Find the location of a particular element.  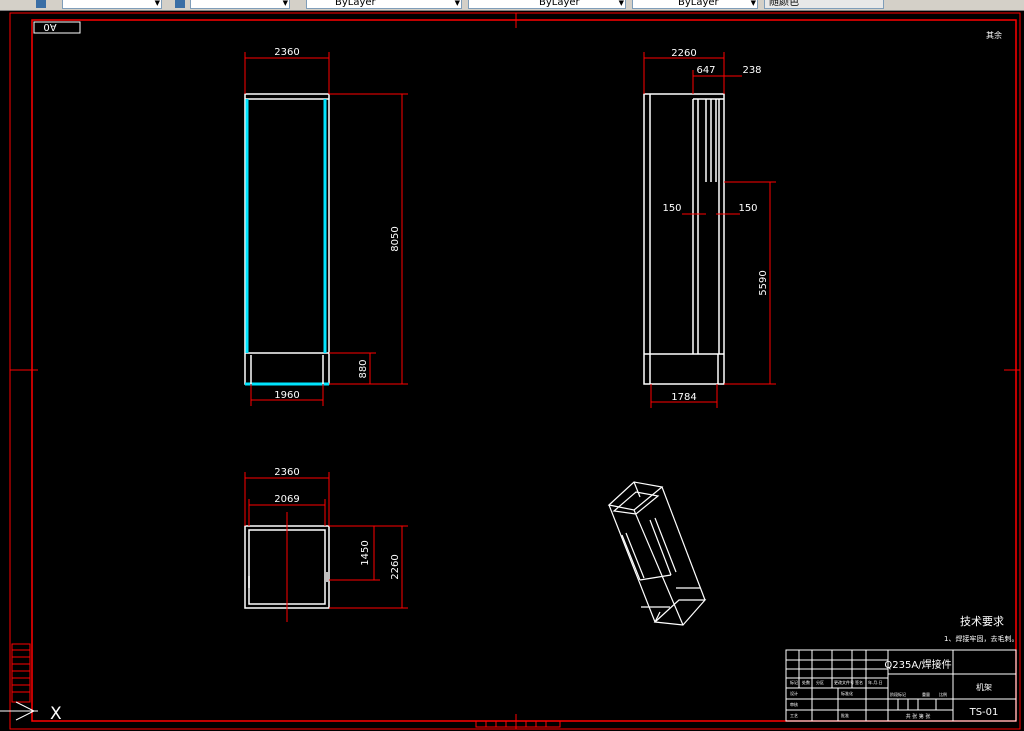

dim-side-150-left: 150 is located at coordinates (671, 208).